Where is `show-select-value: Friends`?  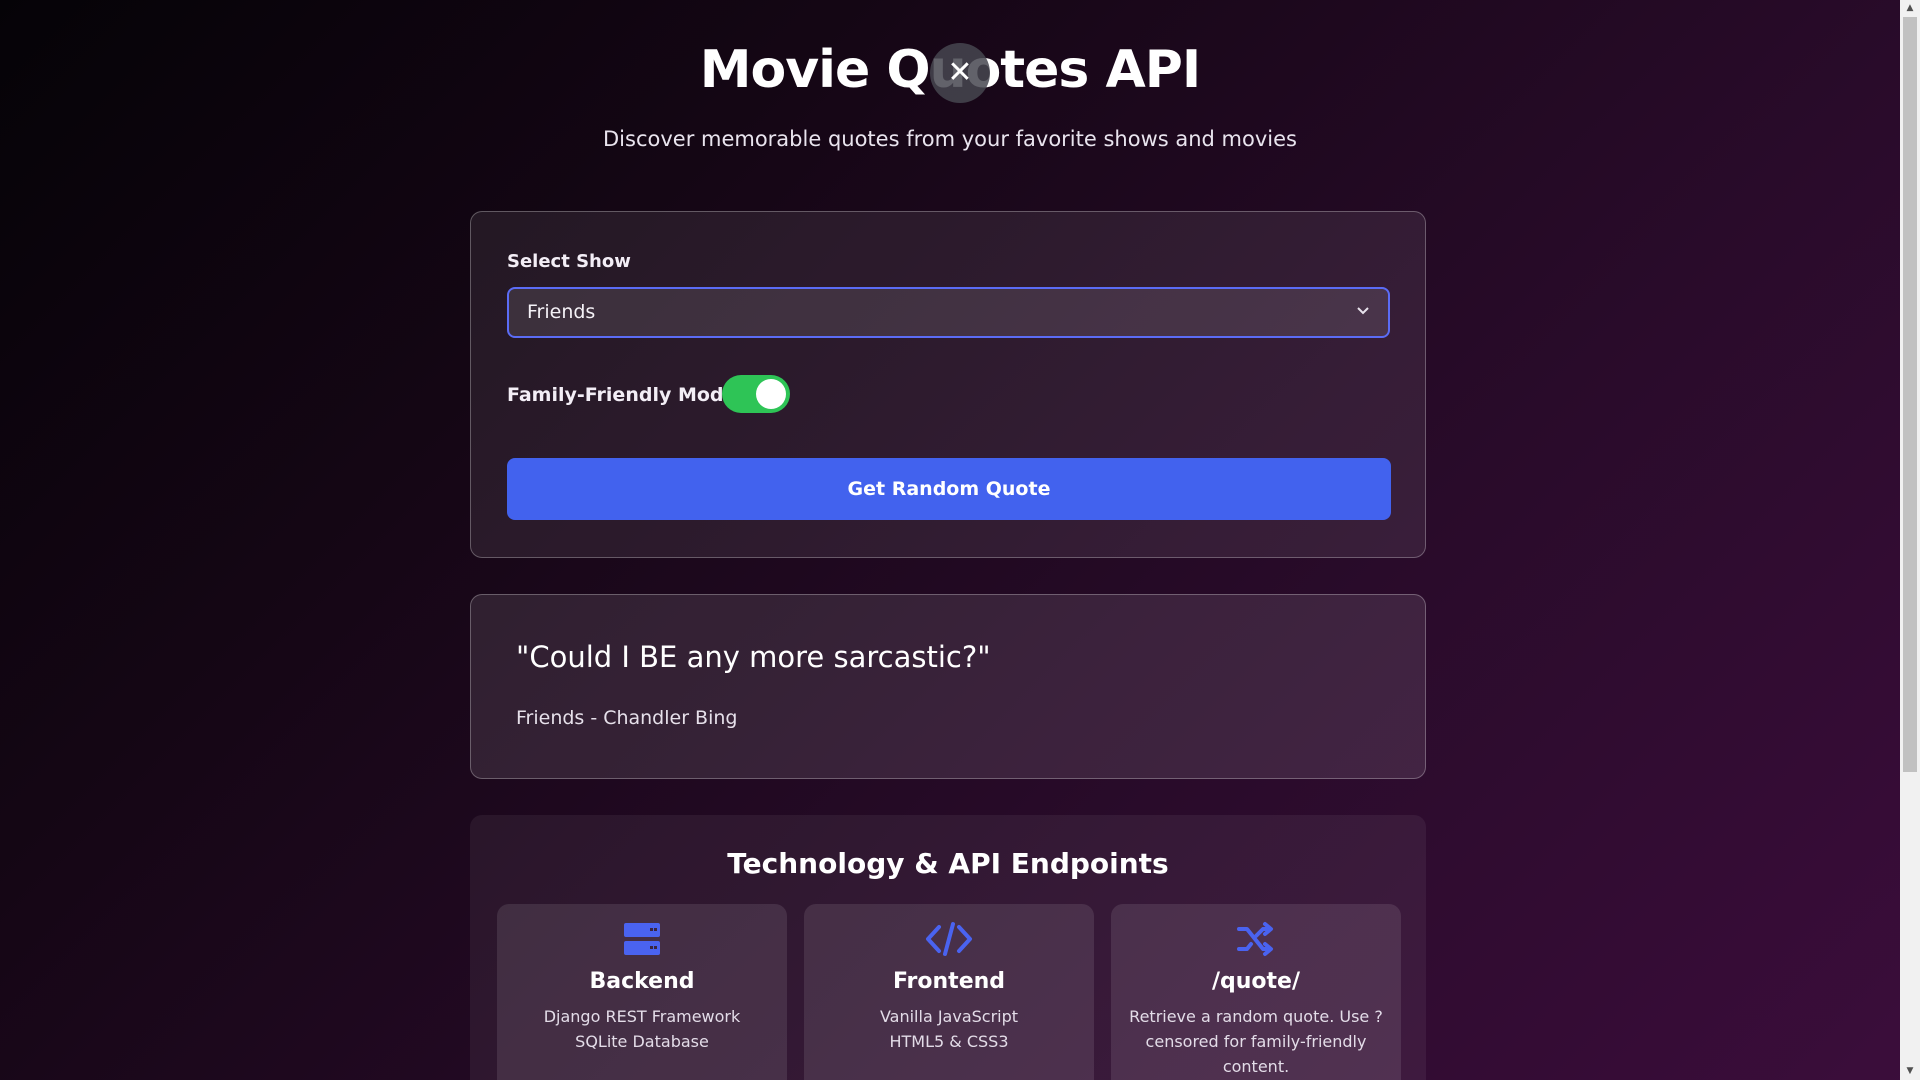
show-select-value: Friends is located at coordinates (561, 312).